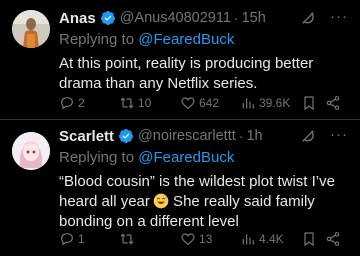  What do you see at coordinates (187, 136) in the screenshot?
I see `user-handle: @noirescarlettt` at bounding box center [187, 136].